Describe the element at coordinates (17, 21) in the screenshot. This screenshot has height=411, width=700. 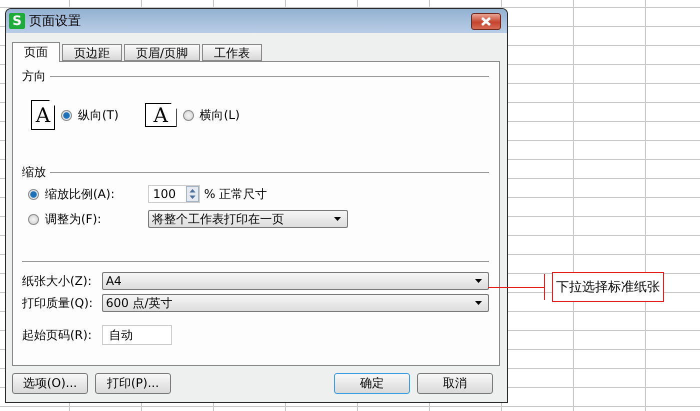
I see `app-icon: S` at that location.